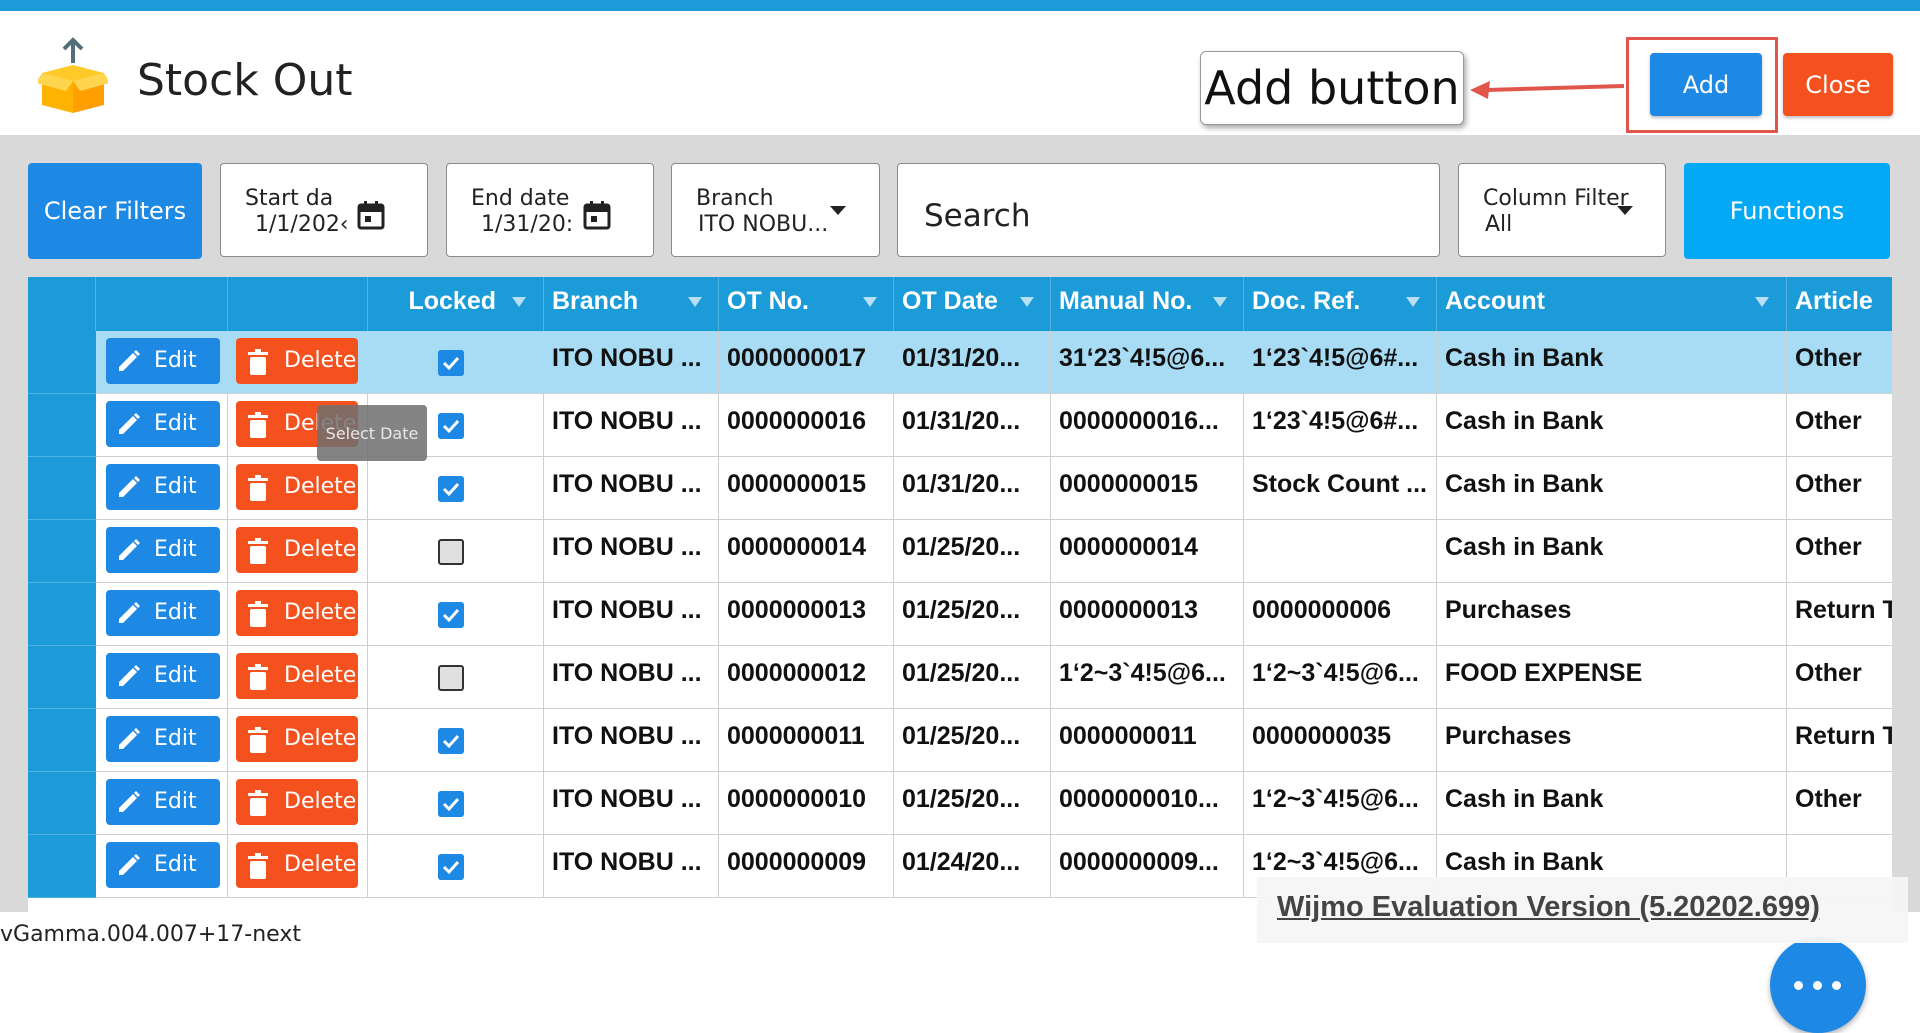  What do you see at coordinates (806, 740) in the screenshot?
I see `cell-ot-no: 0000000011` at bounding box center [806, 740].